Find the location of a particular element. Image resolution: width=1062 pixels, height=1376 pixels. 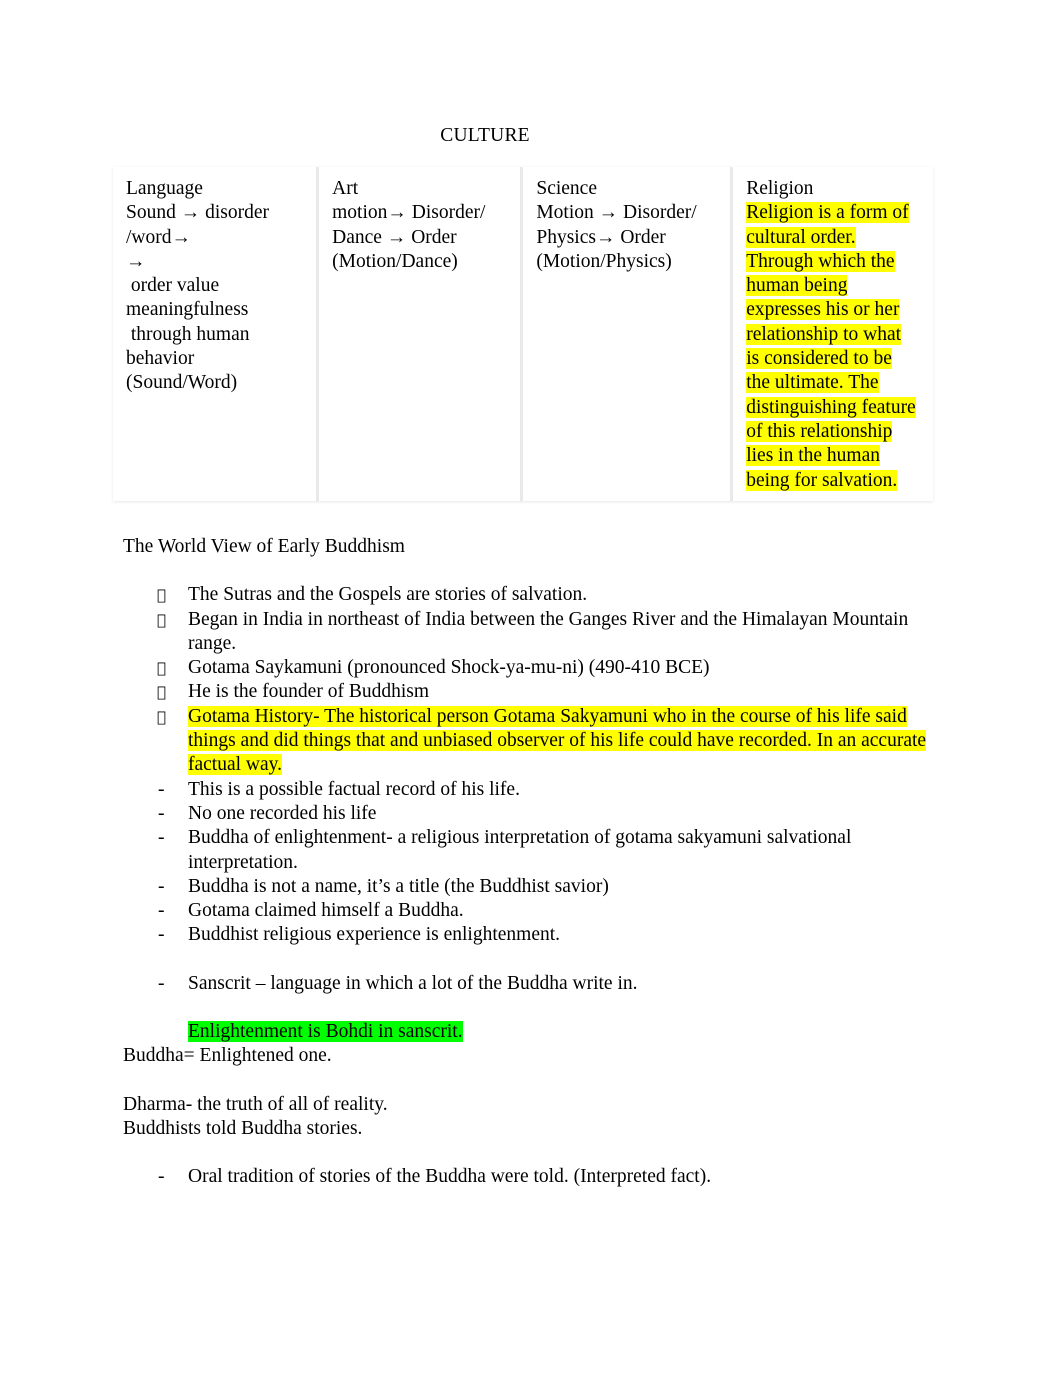

cell-line: behavior is located at coordinates (160, 359).